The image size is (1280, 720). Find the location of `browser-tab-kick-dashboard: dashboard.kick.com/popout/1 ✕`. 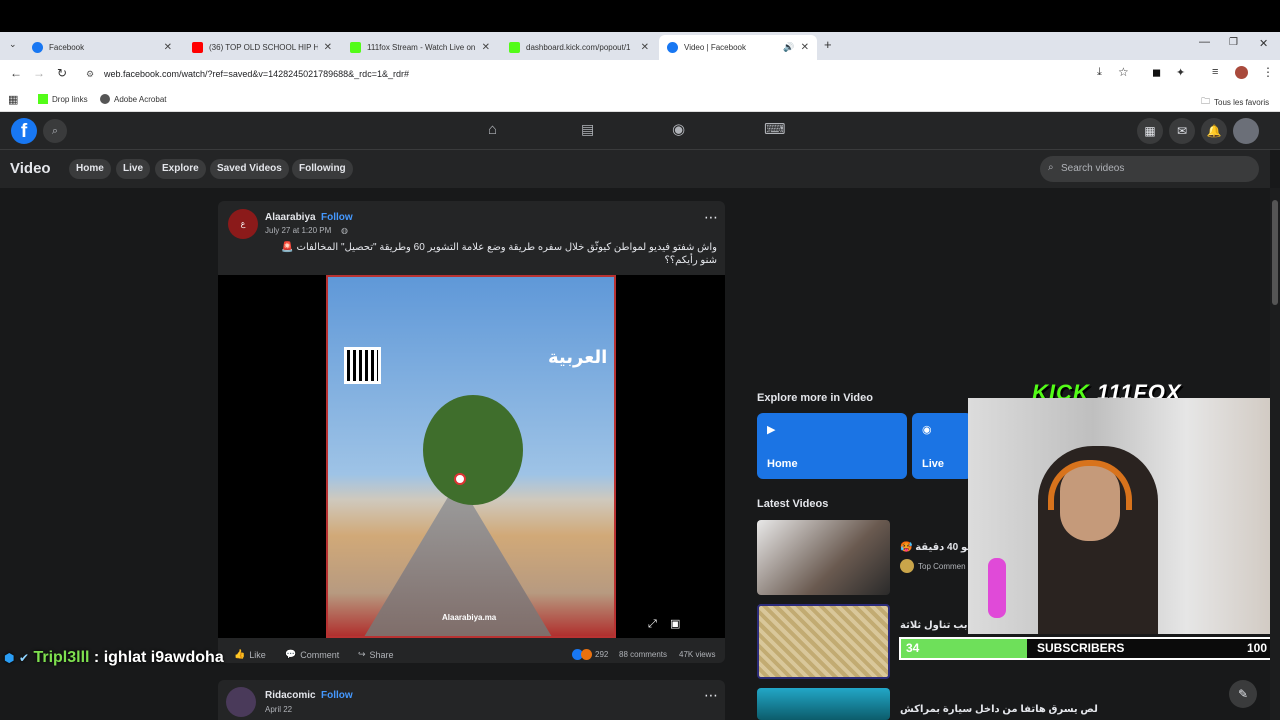

browser-tab-kick-dashboard: dashboard.kick.com/popout/1 ✕ is located at coordinates (579, 47).